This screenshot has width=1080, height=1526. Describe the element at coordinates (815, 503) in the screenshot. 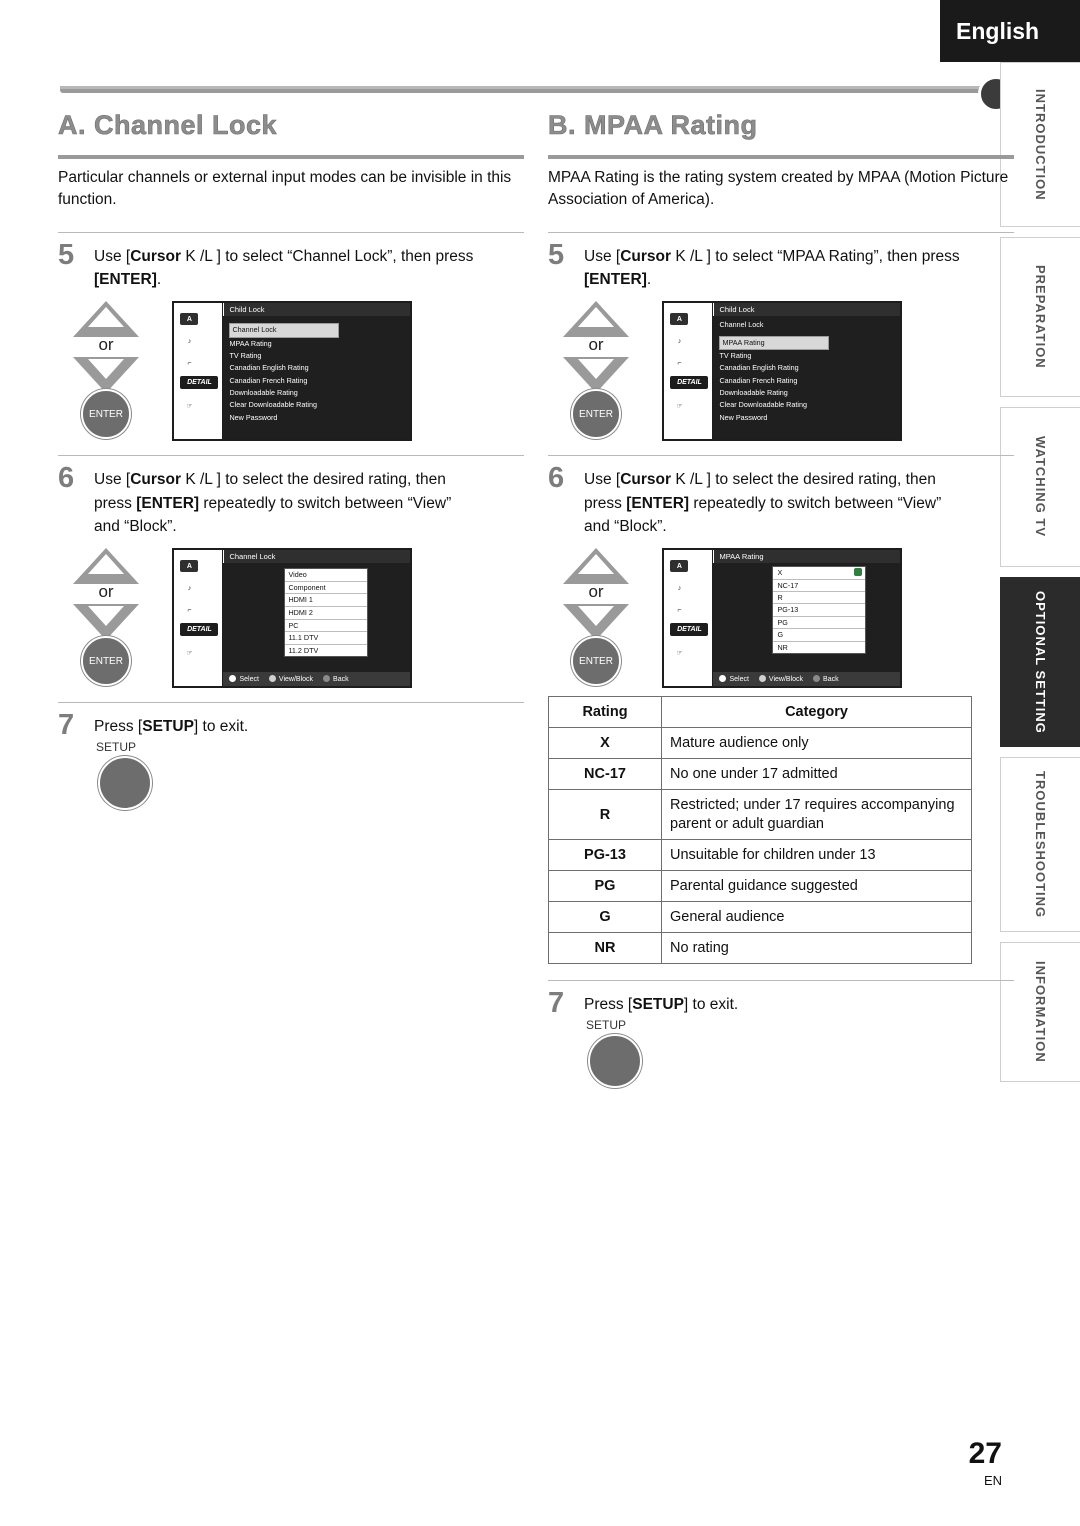

I see `step-text-part: repeatedly to switch between “View”` at that location.